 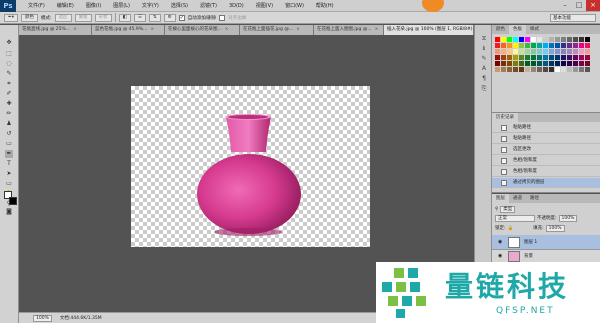 What do you see at coordinates (546, 150) in the screenshot?
I see `history-item: 选区更改` at bounding box center [546, 150].